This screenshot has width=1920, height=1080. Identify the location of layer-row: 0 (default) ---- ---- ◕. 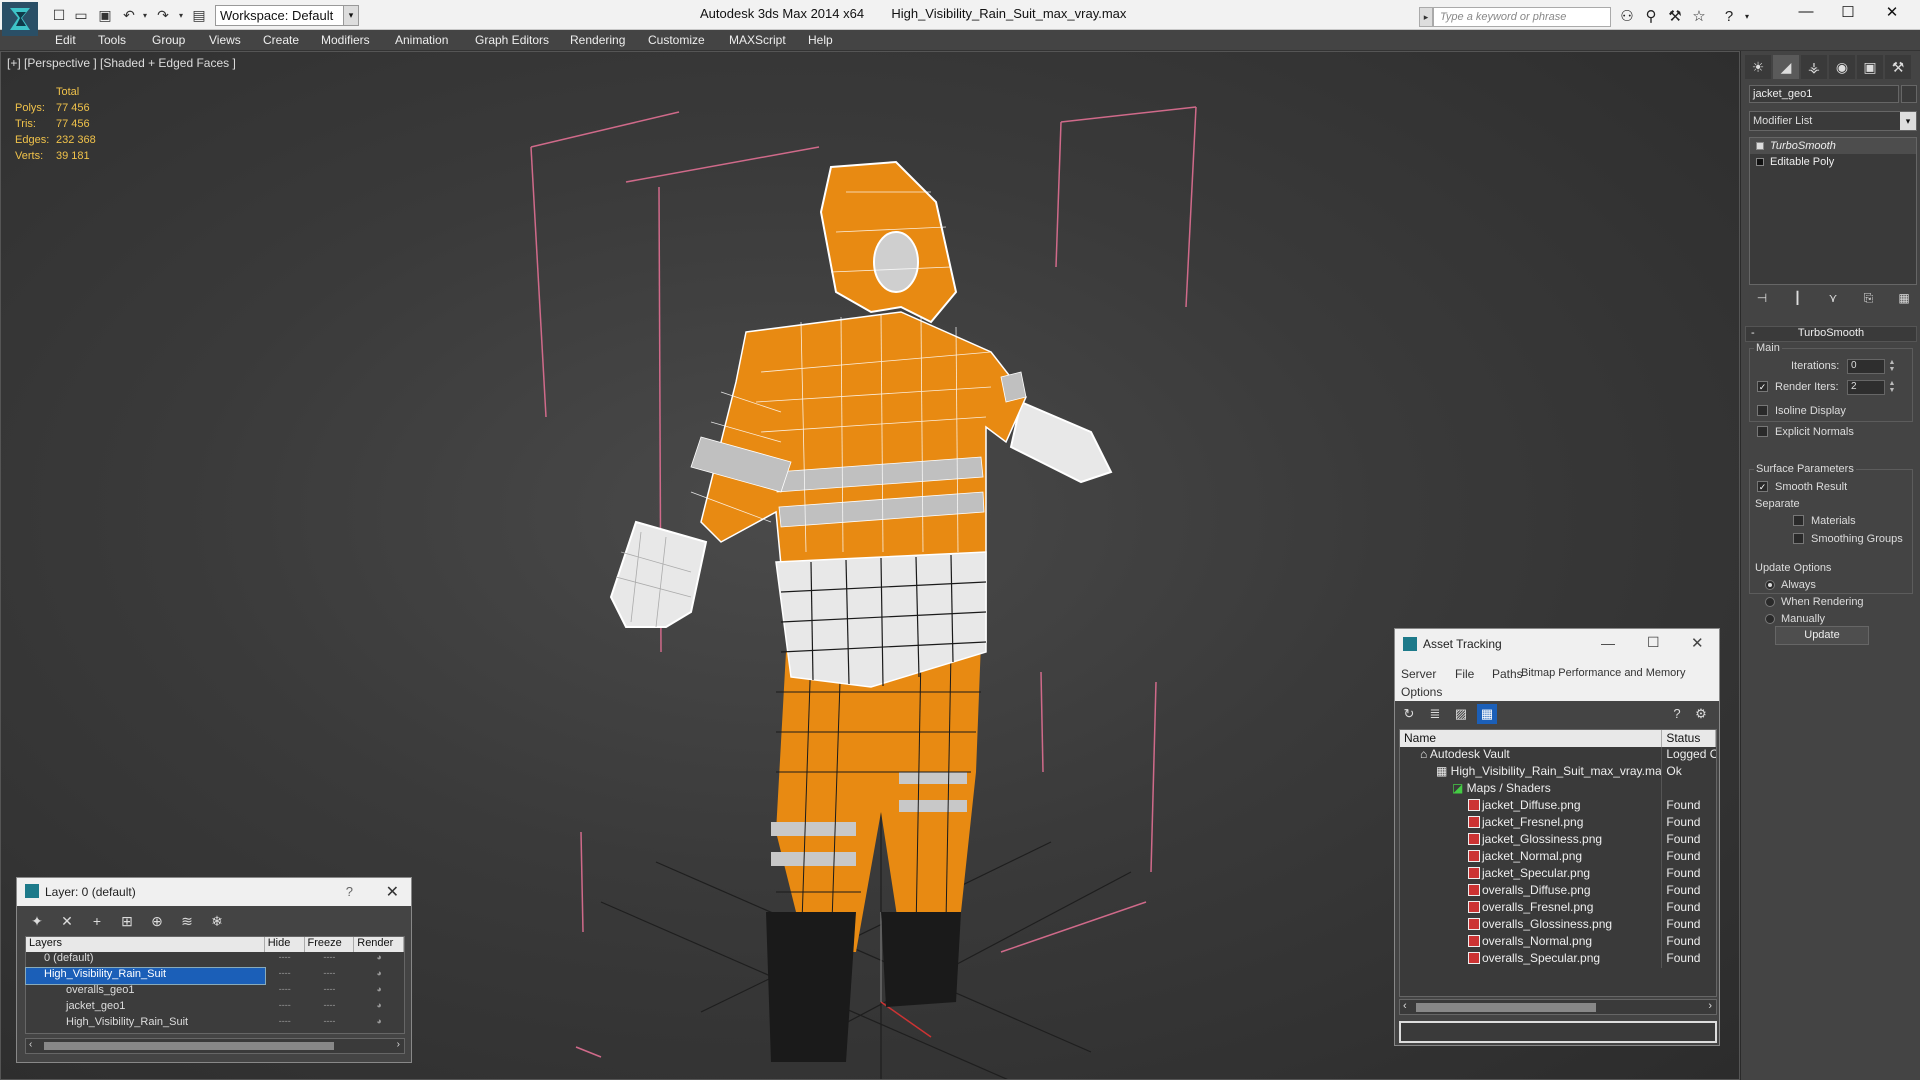
(215, 960).